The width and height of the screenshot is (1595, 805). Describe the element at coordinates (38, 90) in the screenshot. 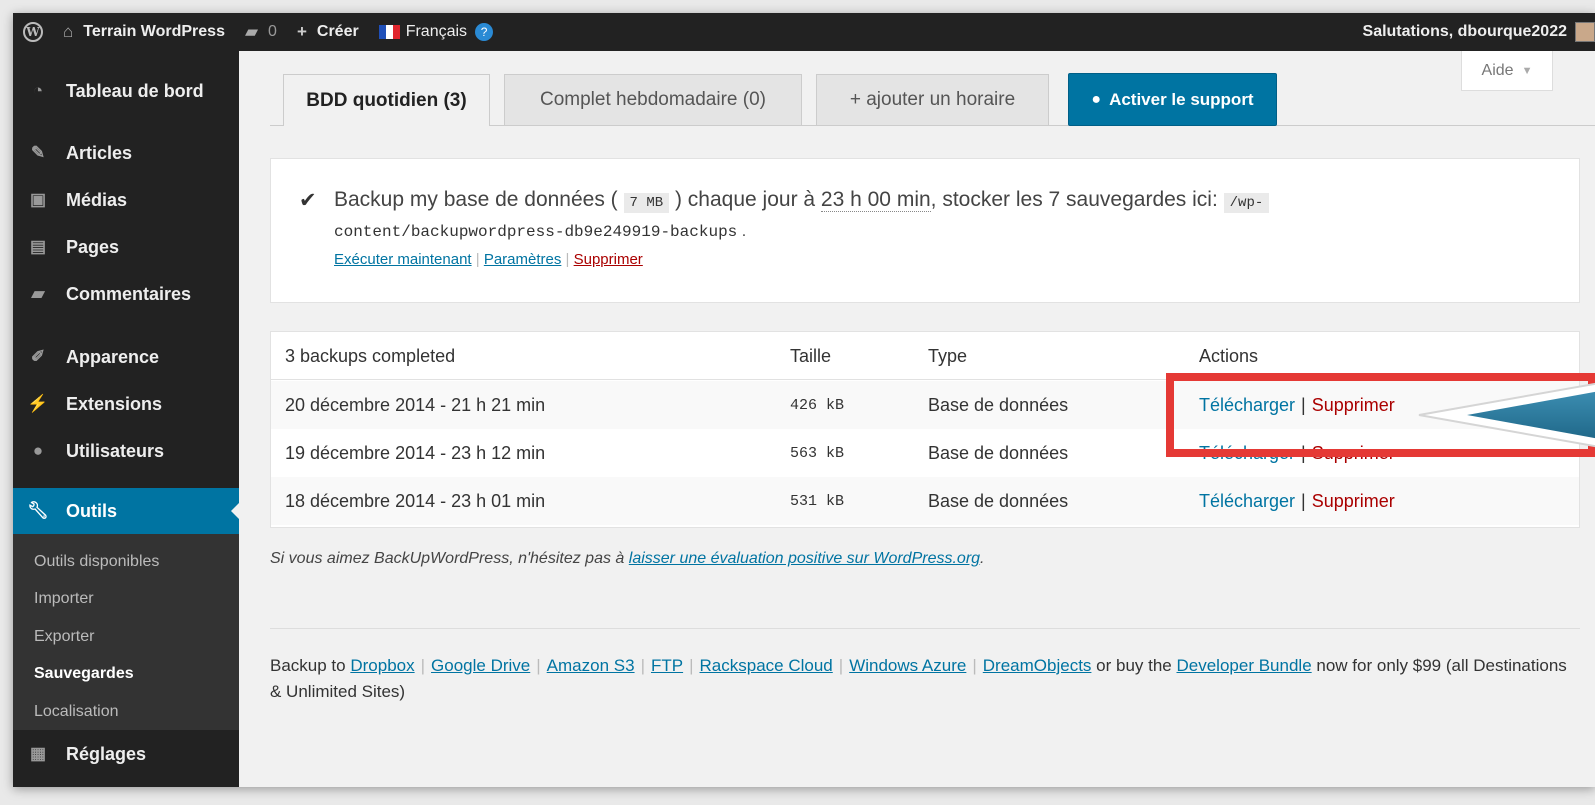

I see `dashboard-icon: ◔` at that location.